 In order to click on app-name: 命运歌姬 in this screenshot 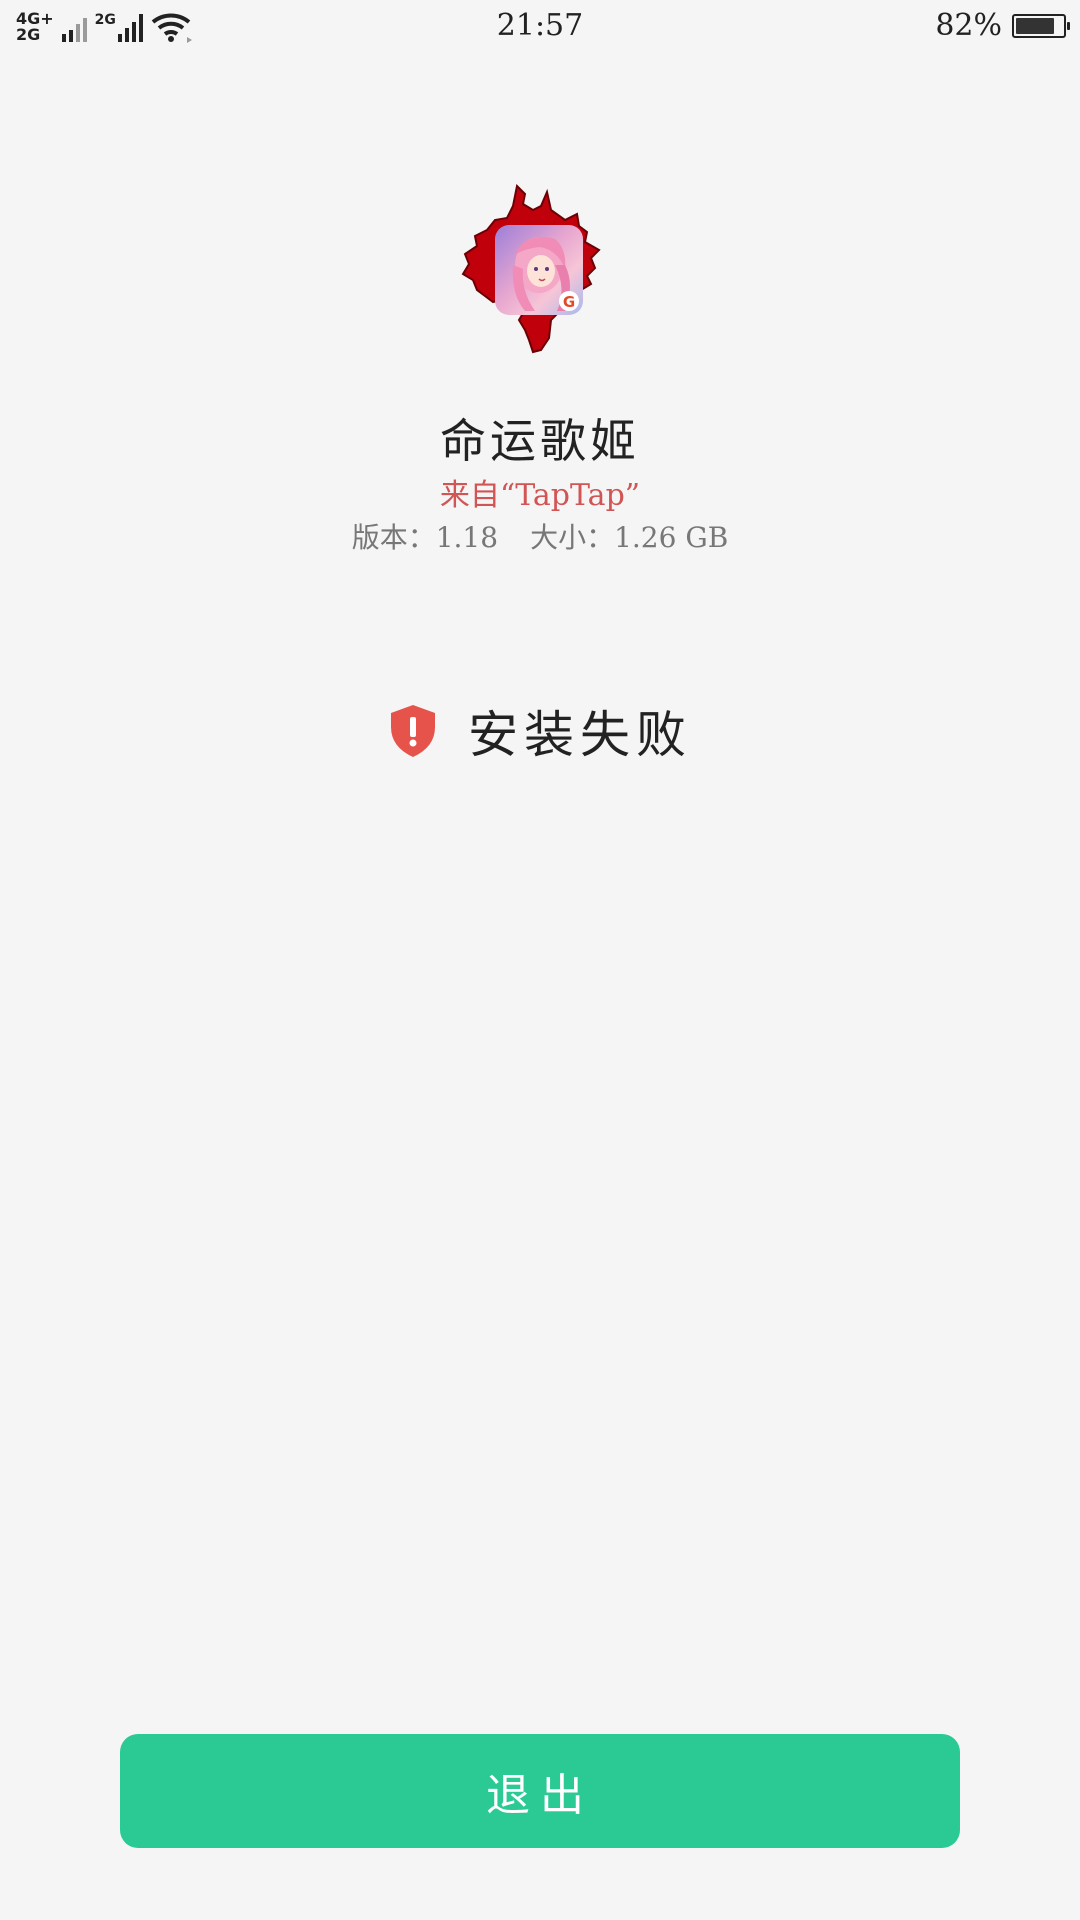, I will do `click(540, 441)`.